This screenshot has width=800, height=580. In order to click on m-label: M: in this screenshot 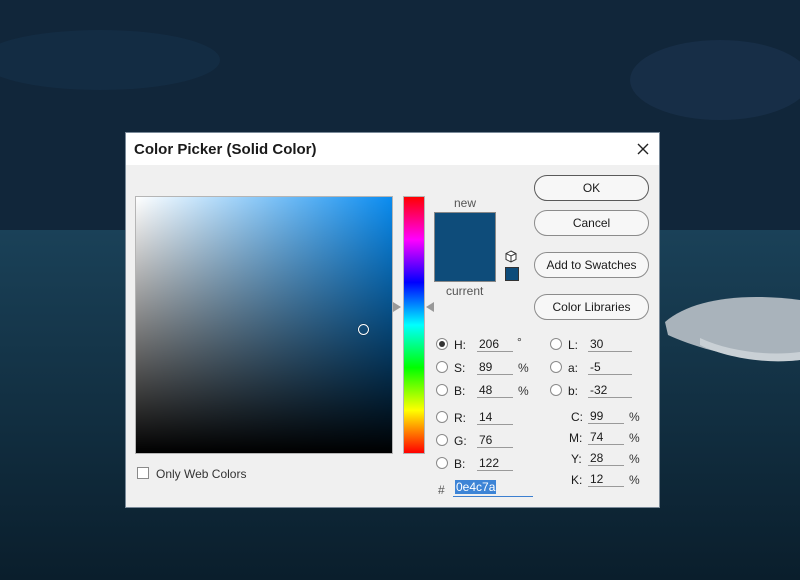, I will do `click(576, 438)`.